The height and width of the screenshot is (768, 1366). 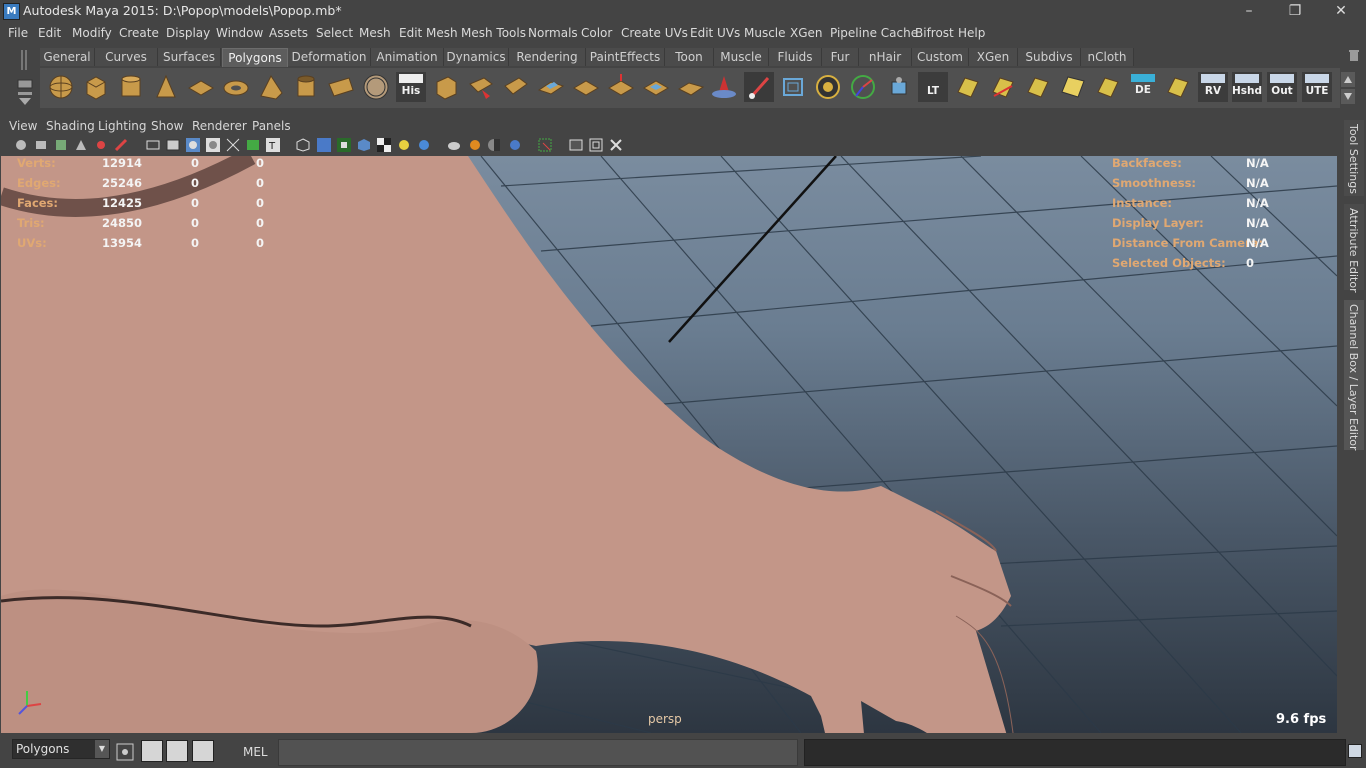 I want to click on minimize-button: –, so click(x=1249, y=11).